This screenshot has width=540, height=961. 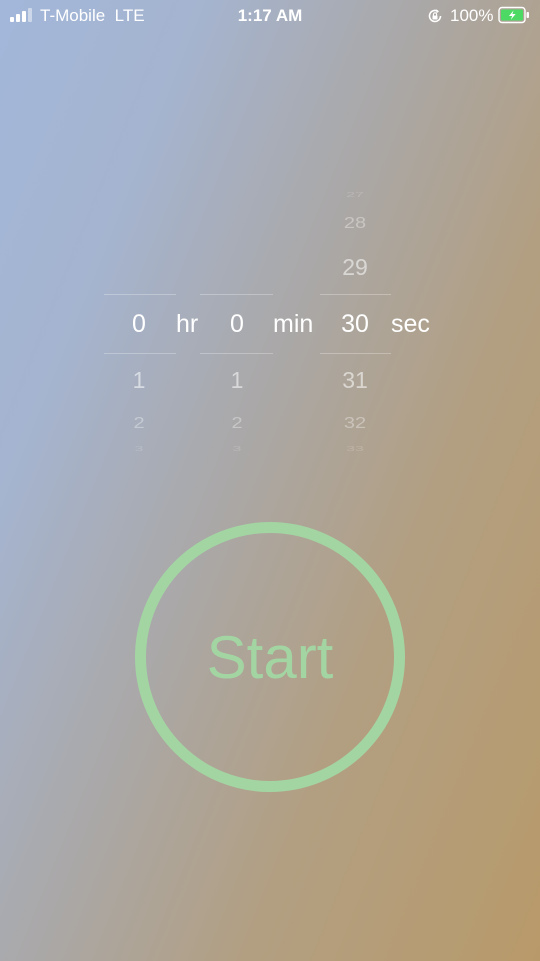 What do you see at coordinates (237, 380) in the screenshot?
I see `minutes-option: 1` at bounding box center [237, 380].